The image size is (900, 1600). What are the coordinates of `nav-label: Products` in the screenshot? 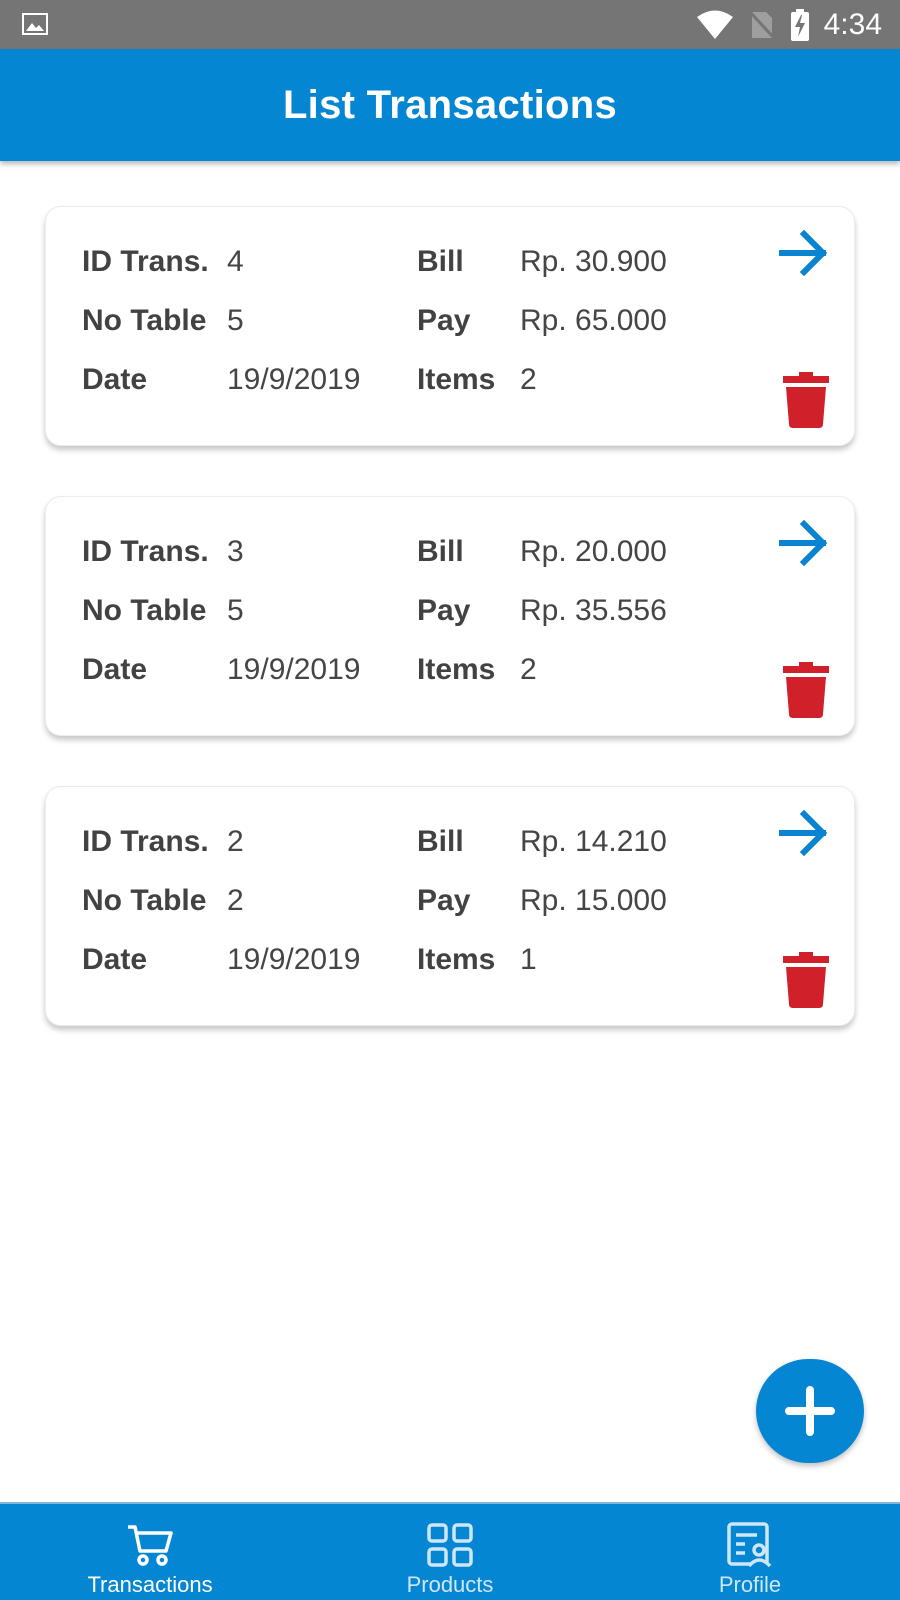 It's located at (450, 1584).